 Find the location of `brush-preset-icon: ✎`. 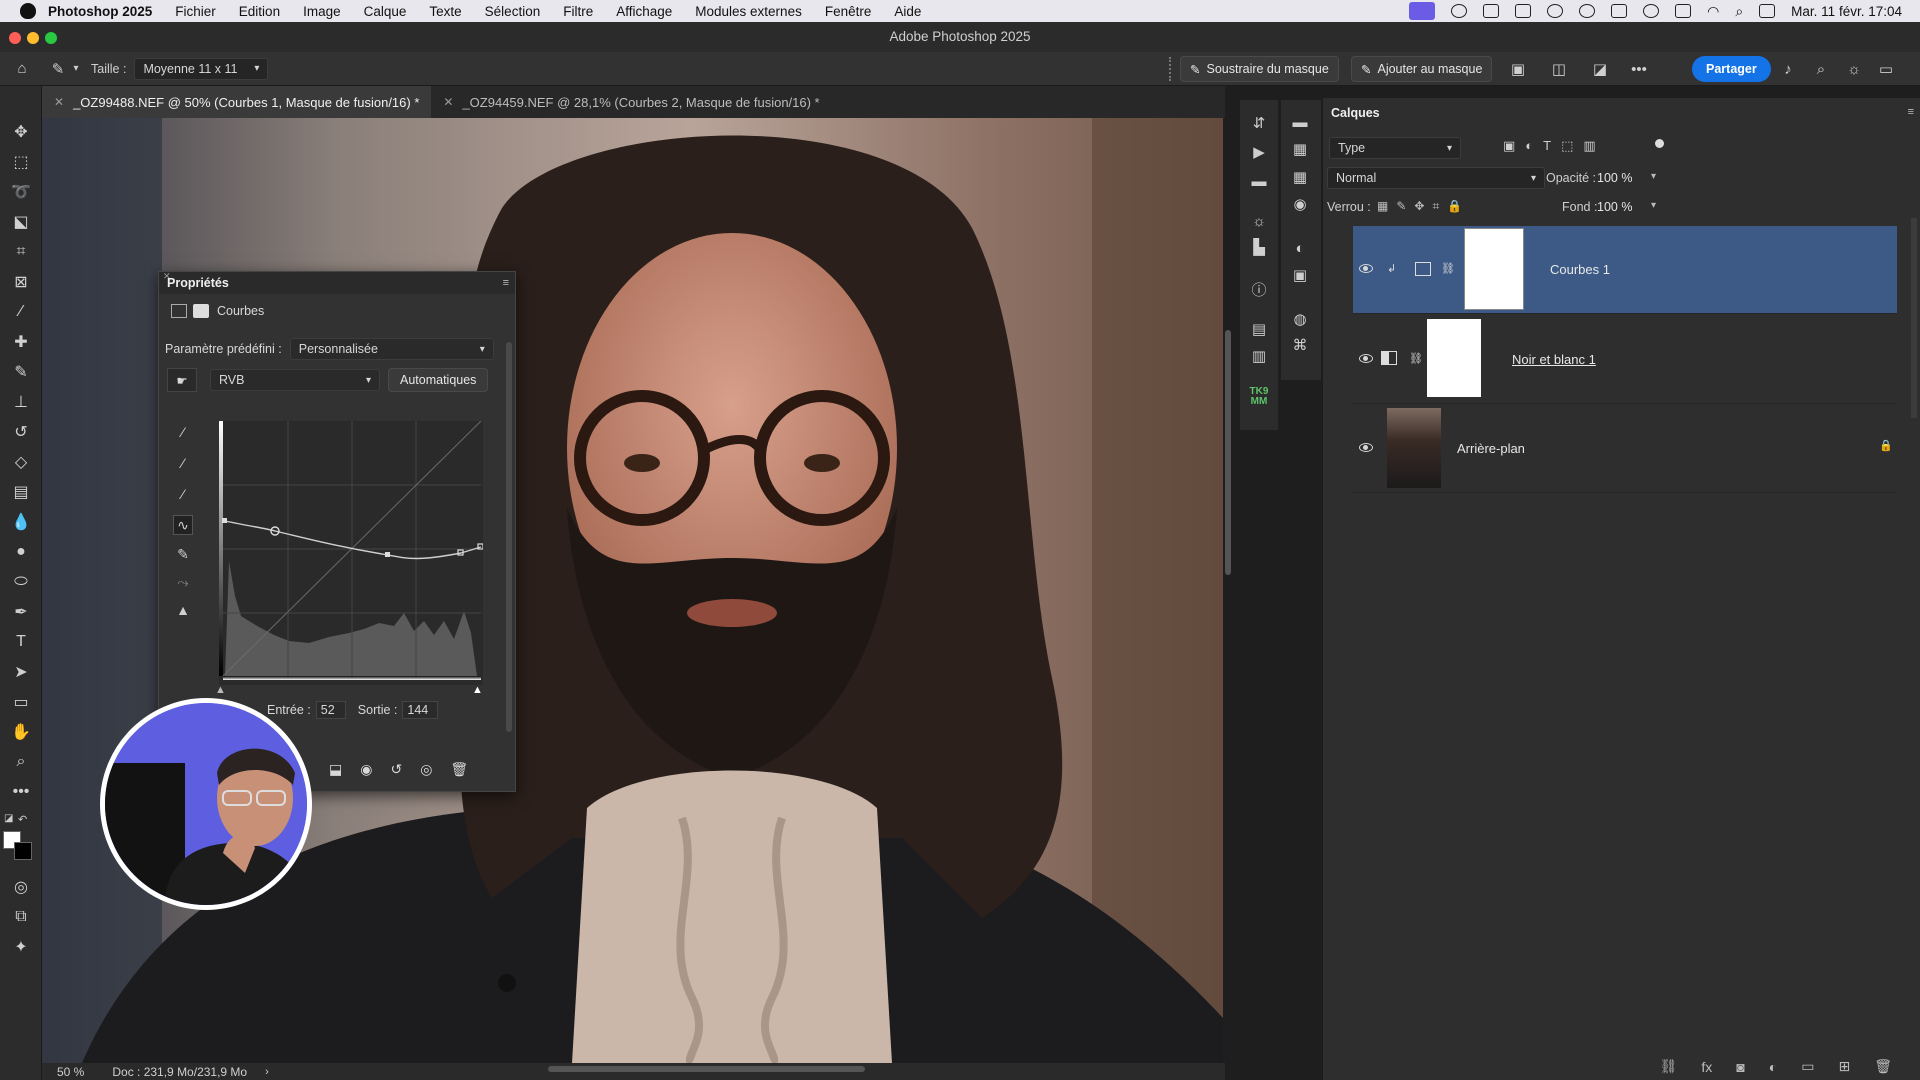

brush-preset-icon: ✎ is located at coordinates (58, 69).